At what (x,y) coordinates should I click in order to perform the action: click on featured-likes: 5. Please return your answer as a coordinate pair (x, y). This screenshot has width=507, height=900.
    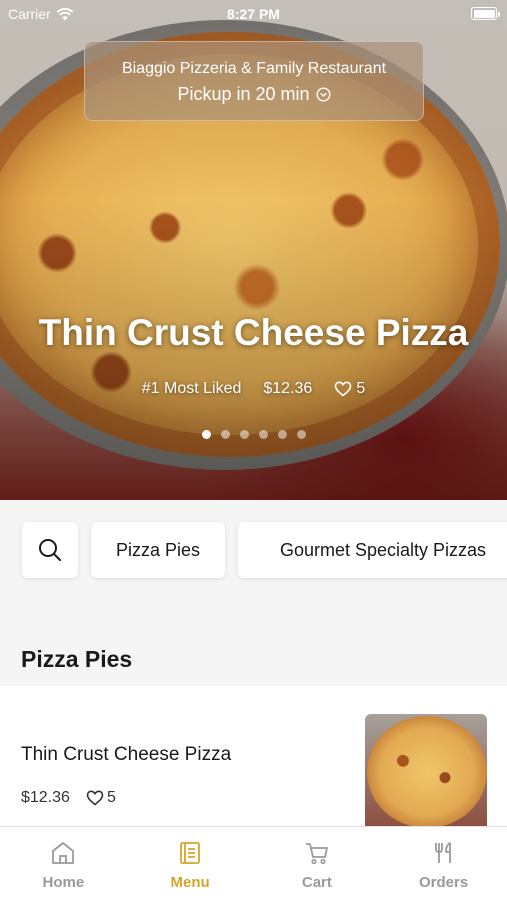
    Looking at the image, I should click on (349, 389).